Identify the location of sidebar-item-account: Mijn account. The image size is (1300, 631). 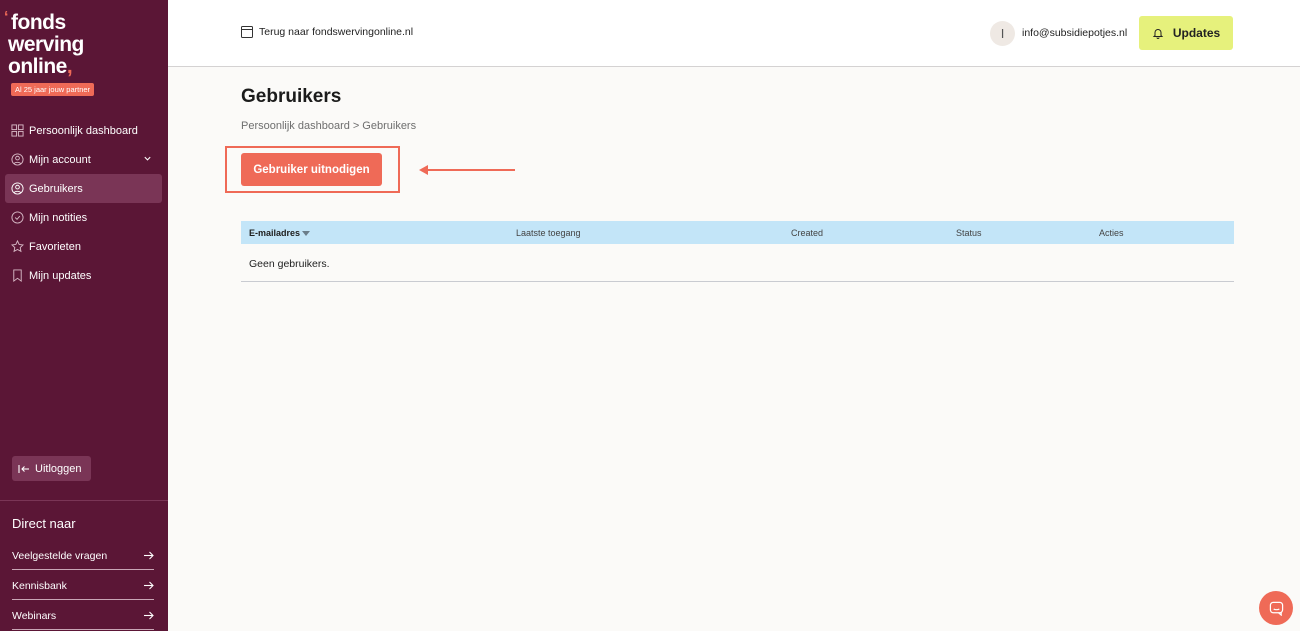
(83, 159).